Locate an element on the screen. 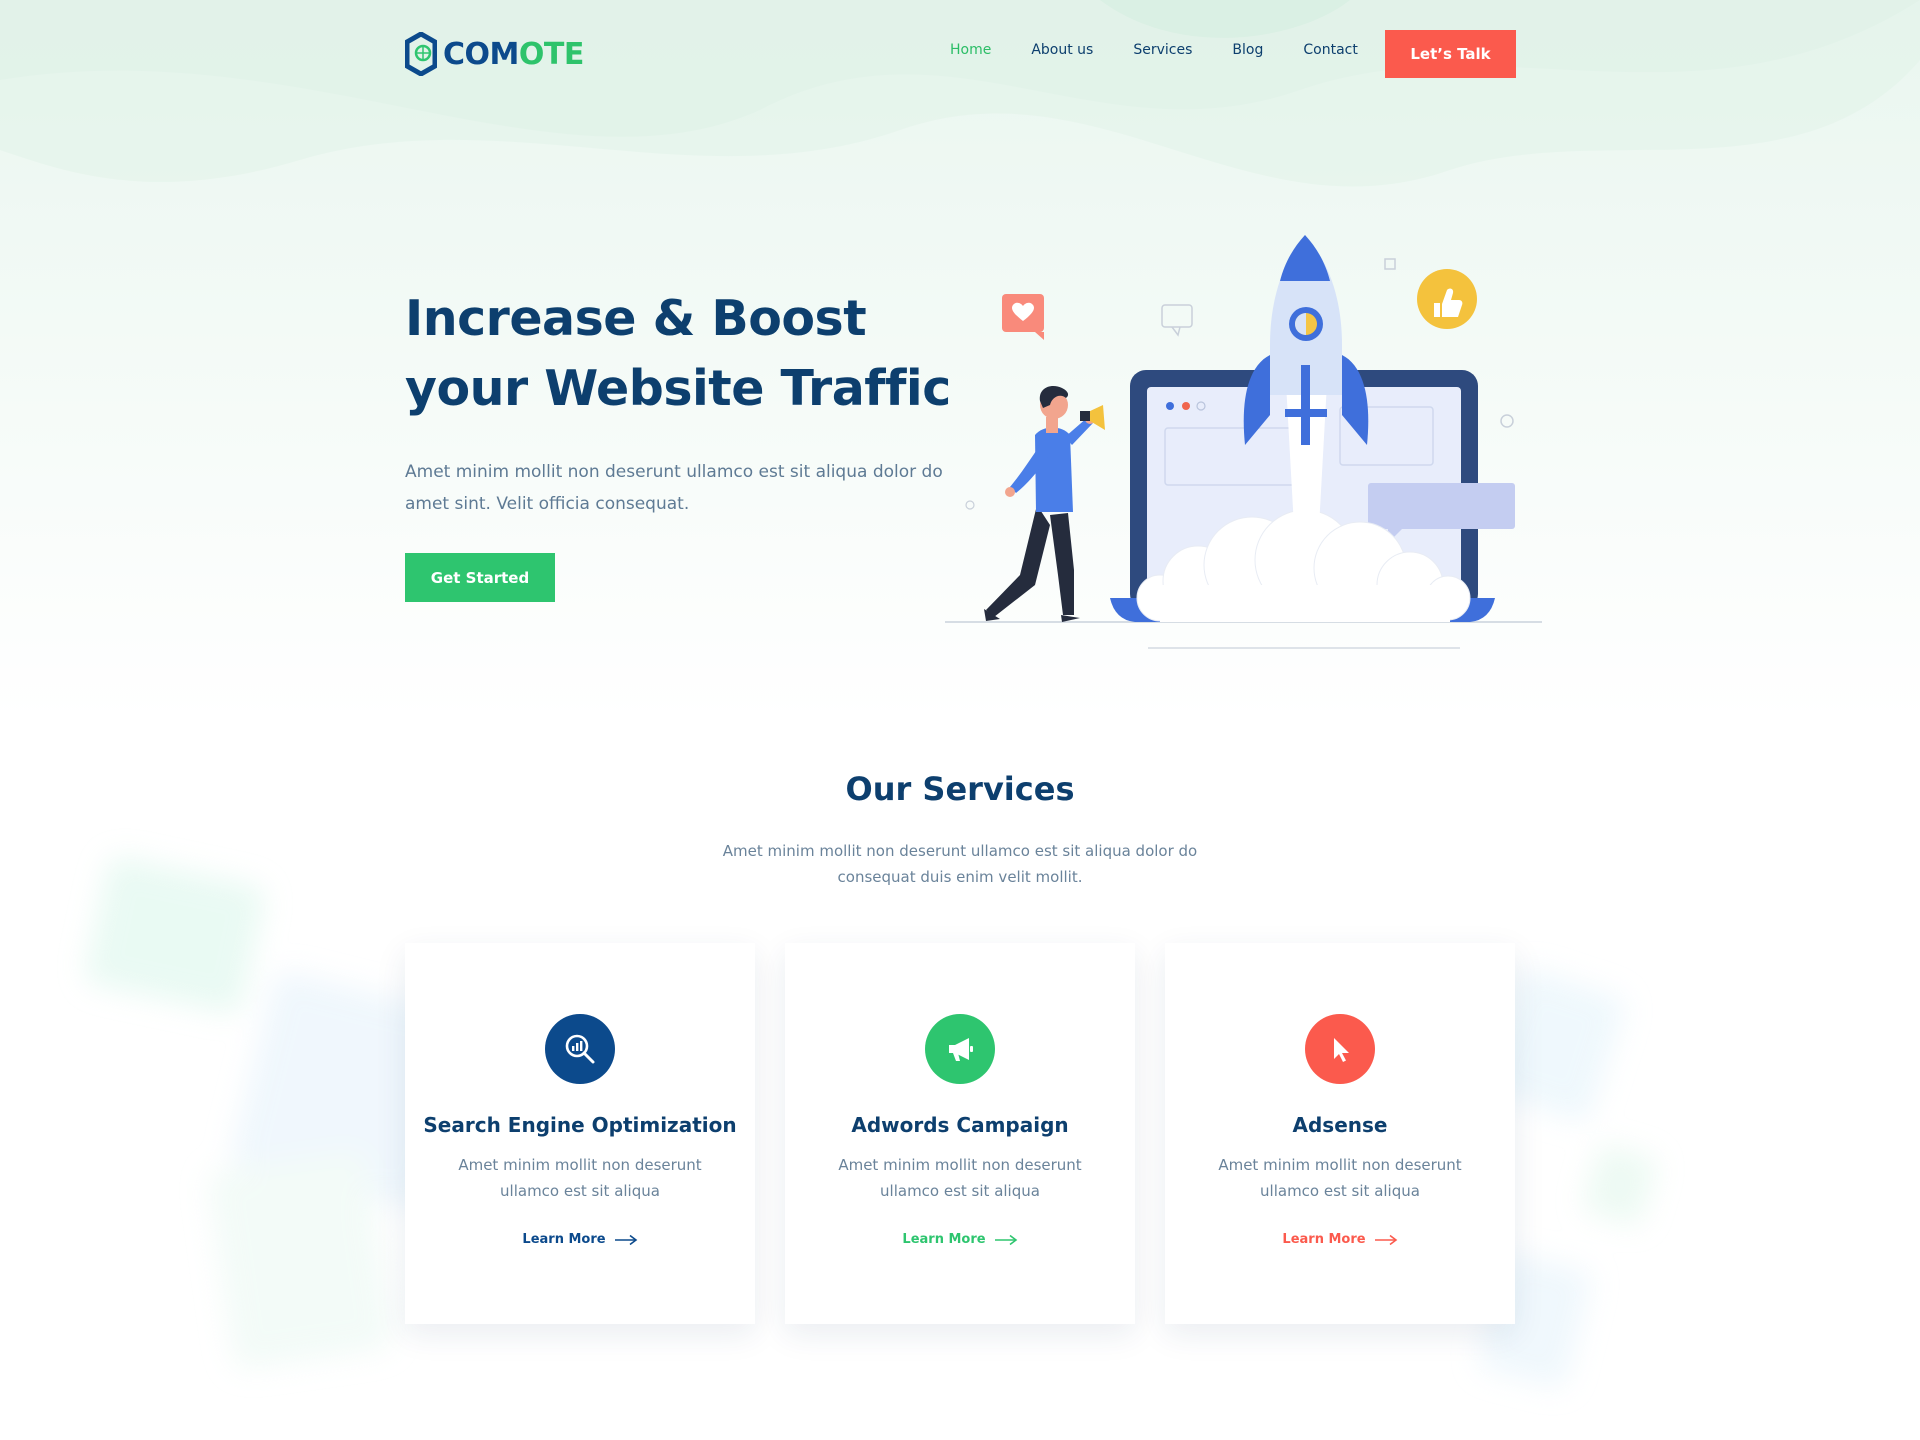 The width and height of the screenshot is (1920, 1440). main-nav: Home About us Services Blog Contact is located at coordinates (1154, 50).